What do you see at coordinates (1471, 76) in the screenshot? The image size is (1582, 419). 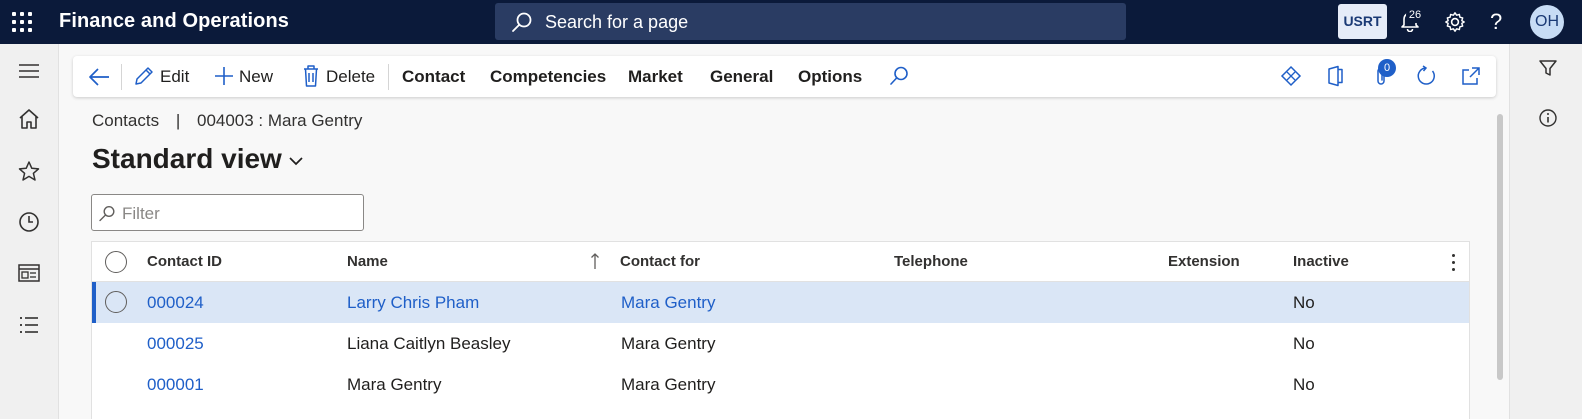 I see `open-in-new-window-icon` at bounding box center [1471, 76].